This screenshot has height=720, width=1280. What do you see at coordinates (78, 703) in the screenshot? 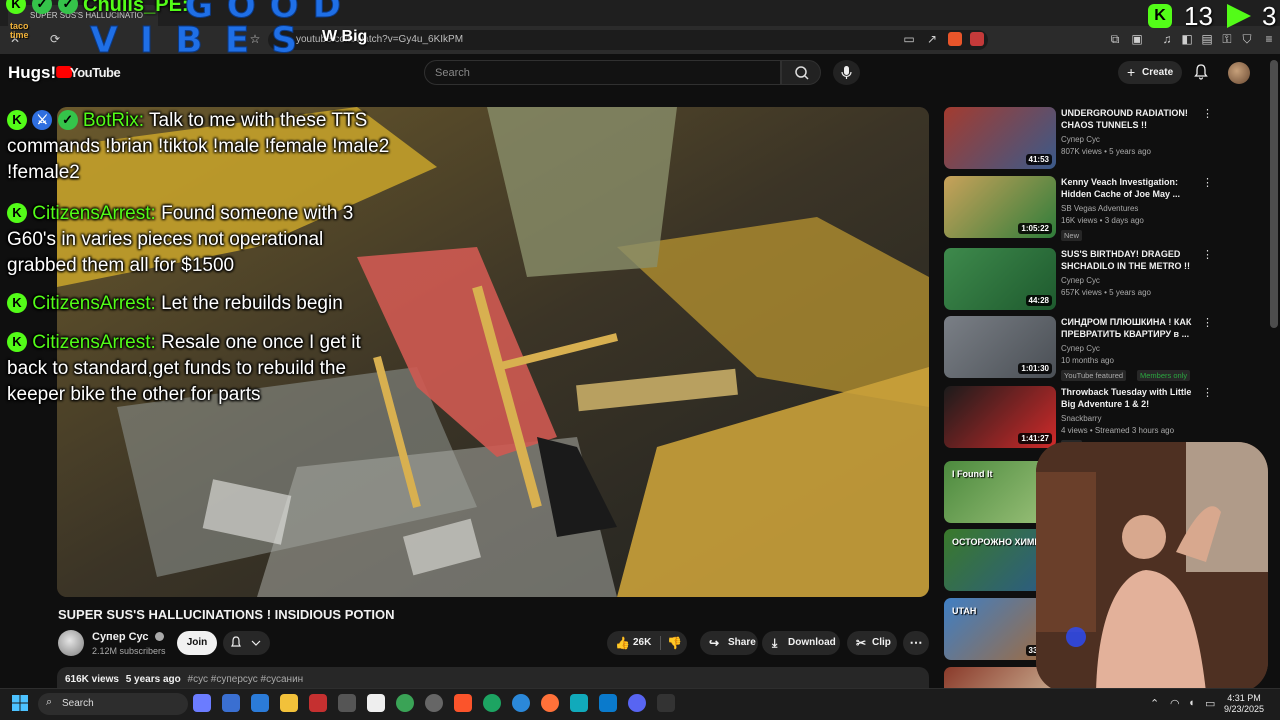
I see `taskbar-search-placeholder: Search` at bounding box center [78, 703].